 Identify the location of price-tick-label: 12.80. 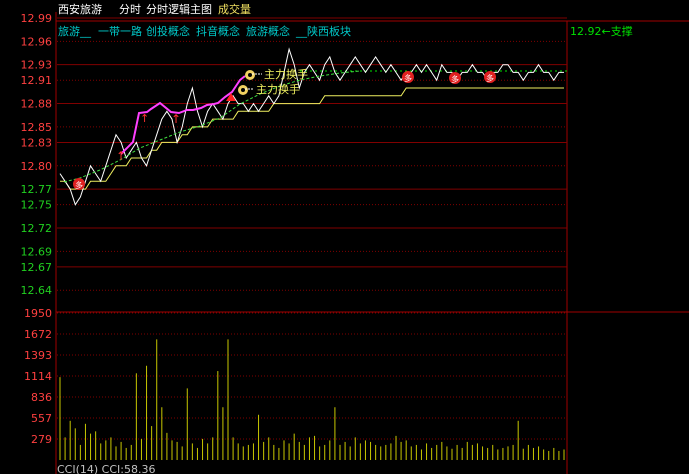
(37, 166).